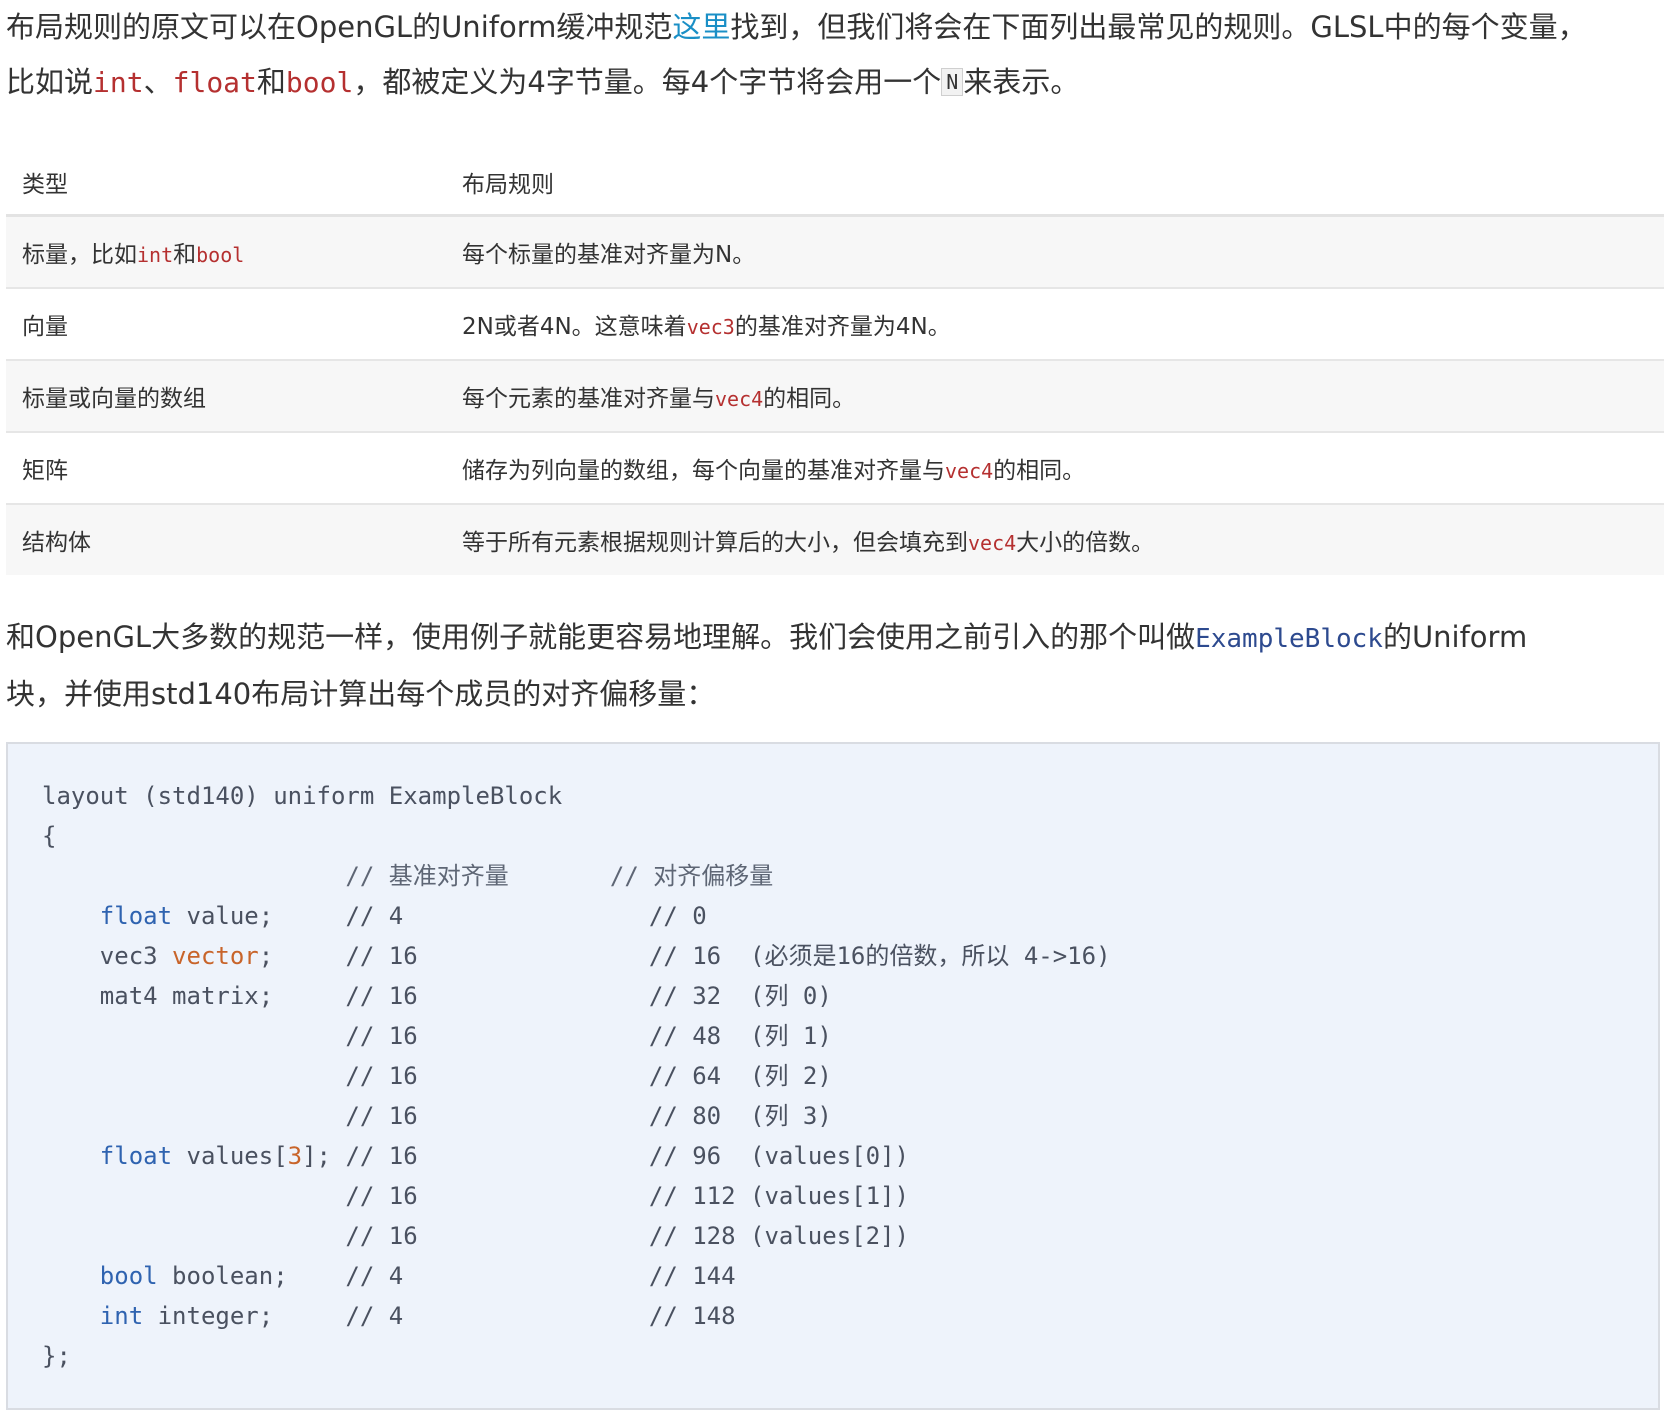 The image size is (1670, 1418). Describe the element at coordinates (1055, 252) in the screenshot. I see `cell-rule: 每个标量的基准对齐量为N。` at that location.